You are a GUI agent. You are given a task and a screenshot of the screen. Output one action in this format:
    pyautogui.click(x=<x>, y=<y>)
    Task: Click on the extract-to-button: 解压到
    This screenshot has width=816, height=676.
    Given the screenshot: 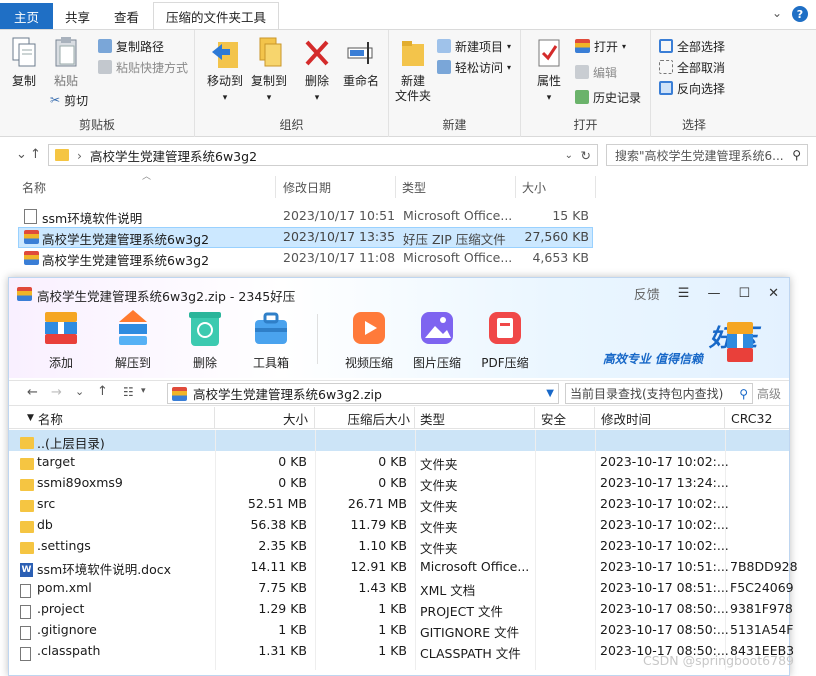 What is the action you would take?
    pyautogui.click(x=133, y=339)
    